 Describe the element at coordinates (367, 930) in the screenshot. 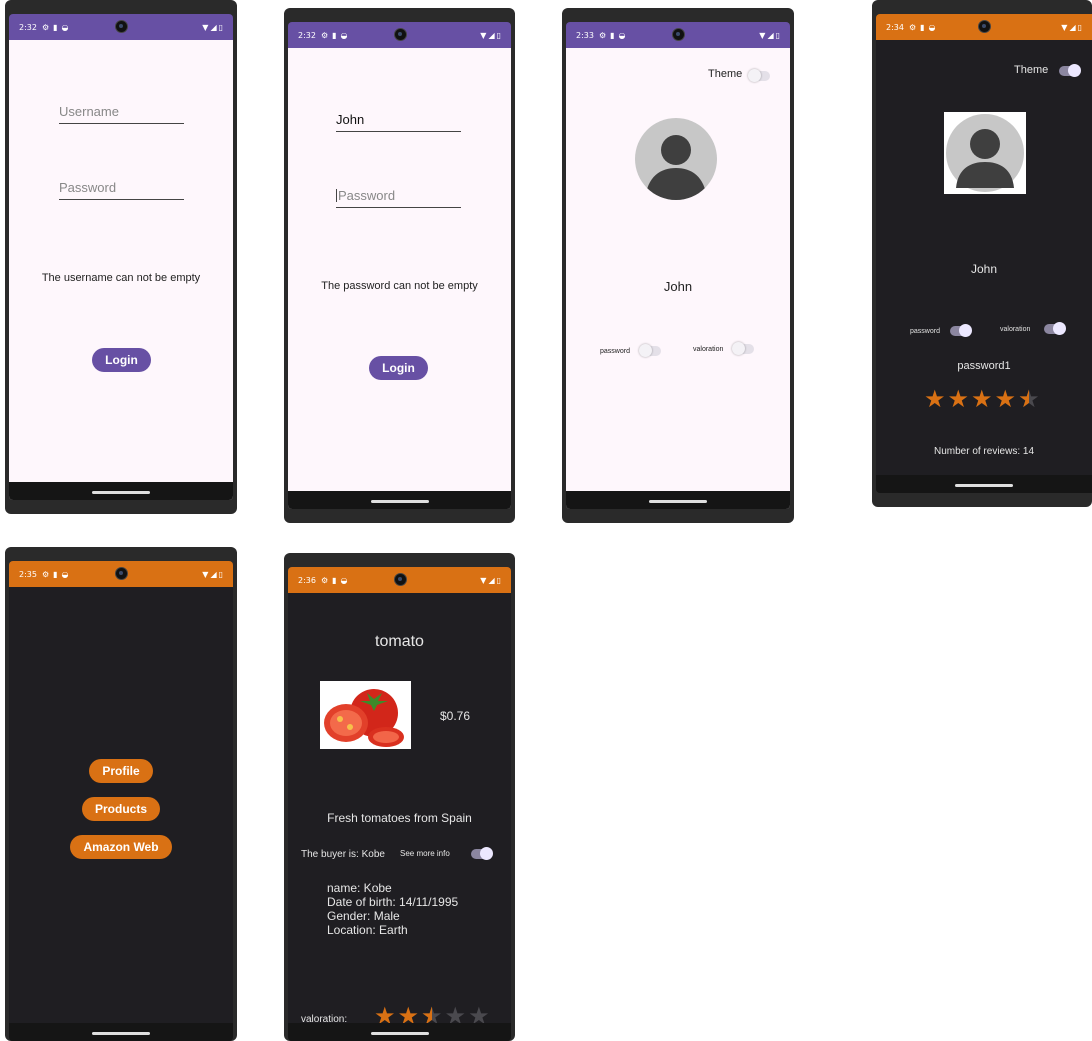

I see `buyer-location: Location: Earth` at that location.